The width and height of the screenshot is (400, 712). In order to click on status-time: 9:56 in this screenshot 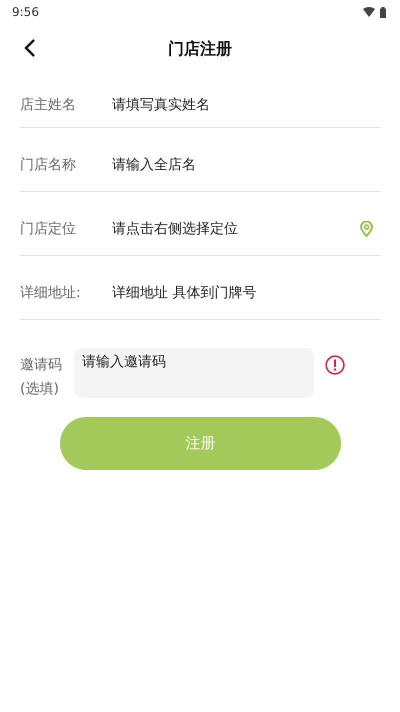, I will do `click(25, 12)`.